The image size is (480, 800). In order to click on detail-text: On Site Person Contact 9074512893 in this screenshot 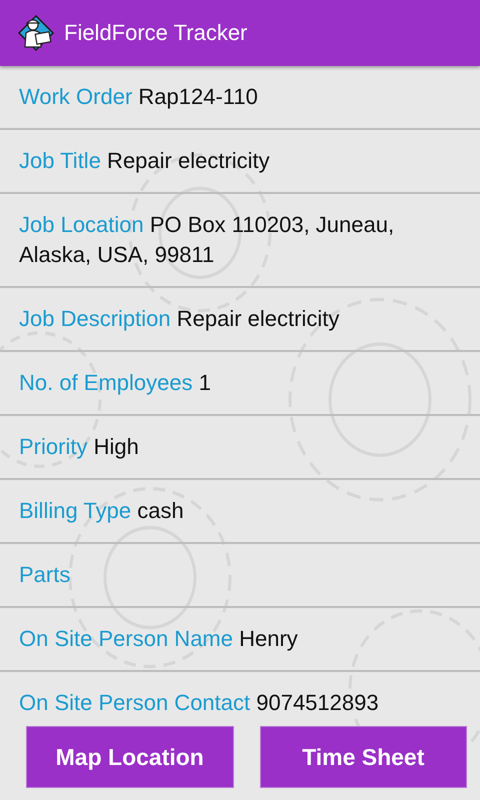, I will do `click(199, 702)`.